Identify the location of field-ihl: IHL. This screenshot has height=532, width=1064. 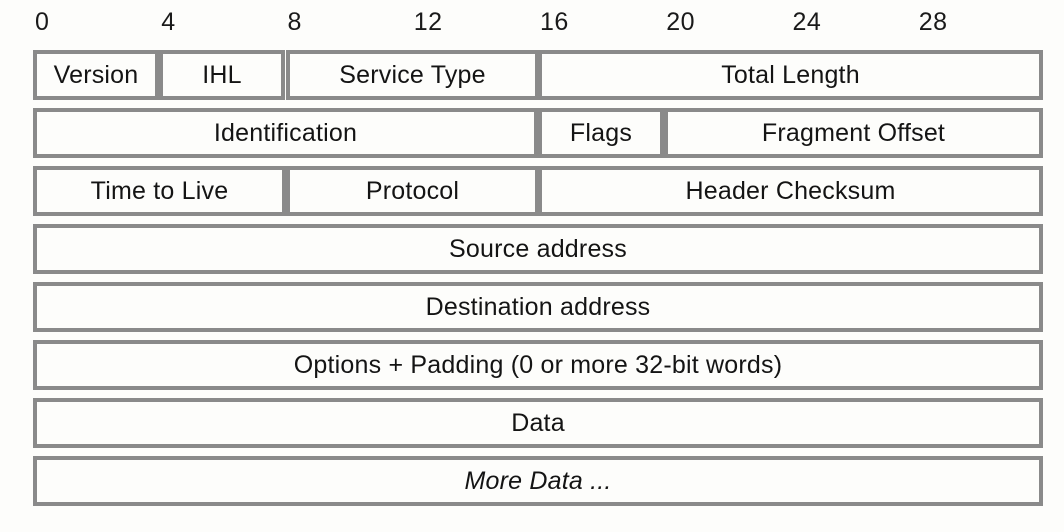
(222, 75).